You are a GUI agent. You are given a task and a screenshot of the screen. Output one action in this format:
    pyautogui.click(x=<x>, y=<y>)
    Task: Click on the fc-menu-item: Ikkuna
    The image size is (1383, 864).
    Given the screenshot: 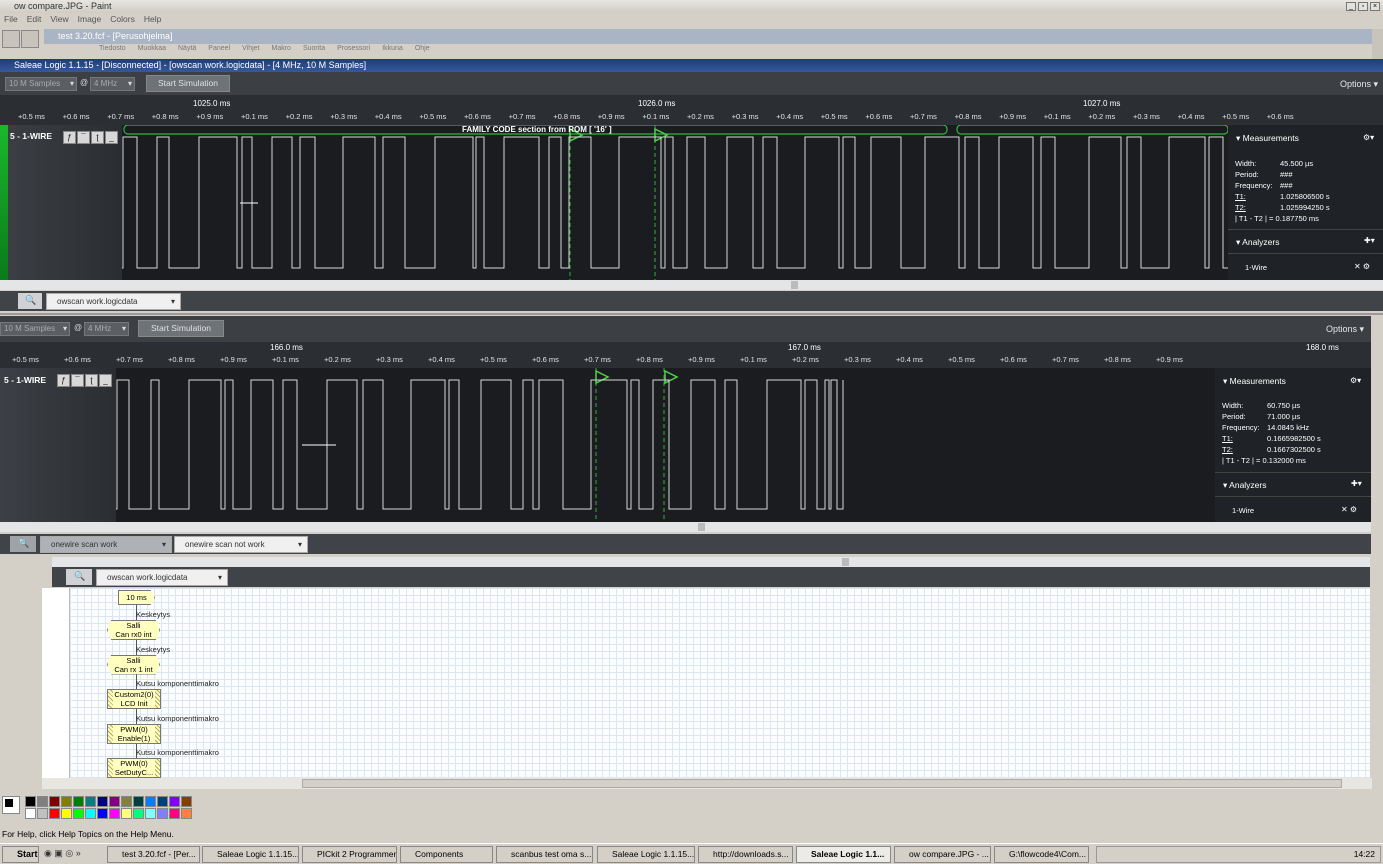 What is the action you would take?
    pyautogui.click(x=392, y=48)
    